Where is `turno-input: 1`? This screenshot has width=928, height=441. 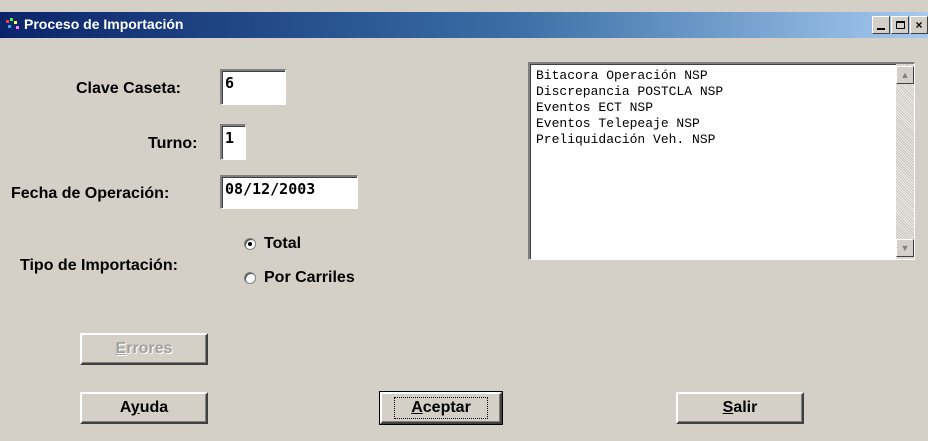 turno-input: 1 is located at coordinates (233, 142).